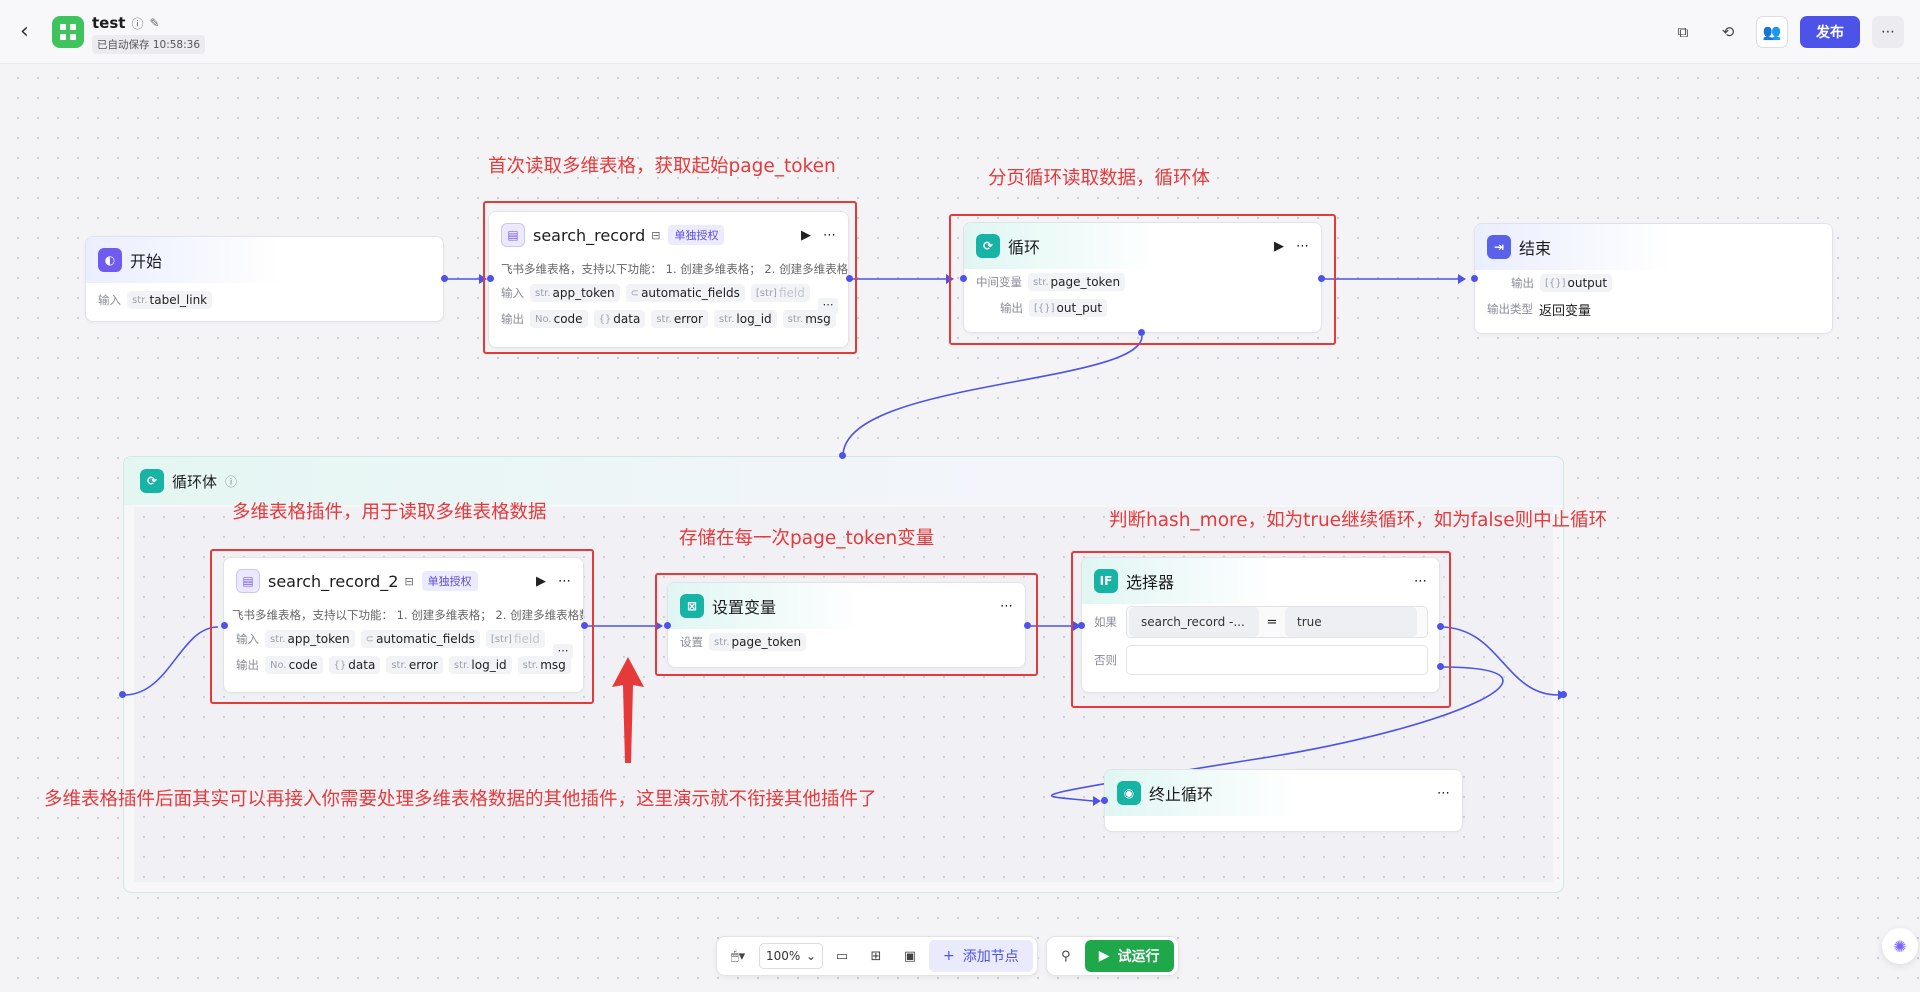 The height and width of the screenshot is (992, 1920). Describe the element at coordinates (849, 278) in the screenshot. I see `search-record-out-port` at that location.